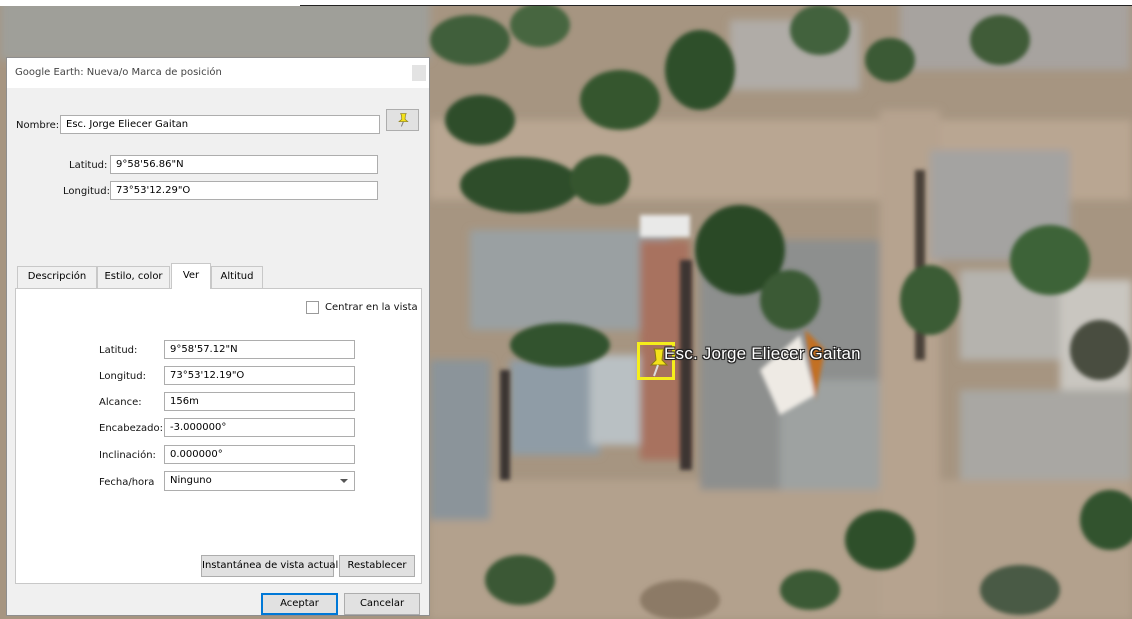  I want to click on yellow-pushpin-icon, so click(403, 120).